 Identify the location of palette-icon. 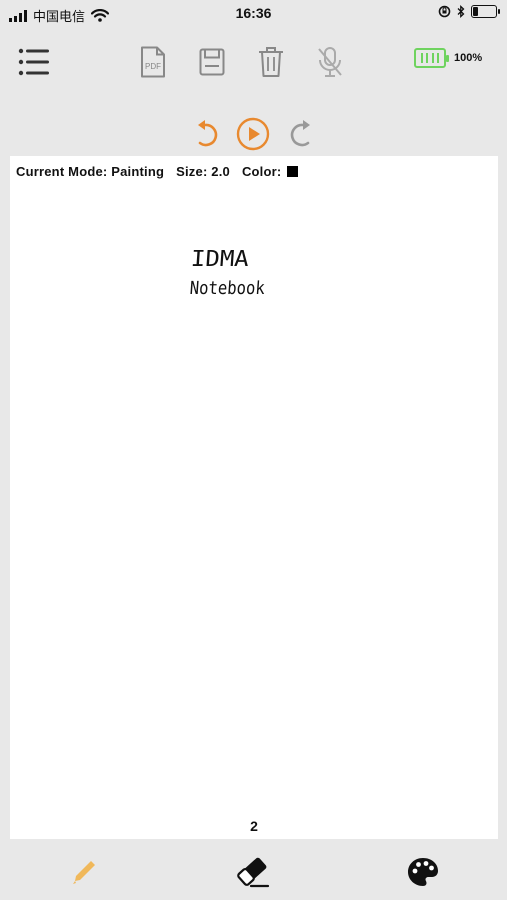
(423, 872).